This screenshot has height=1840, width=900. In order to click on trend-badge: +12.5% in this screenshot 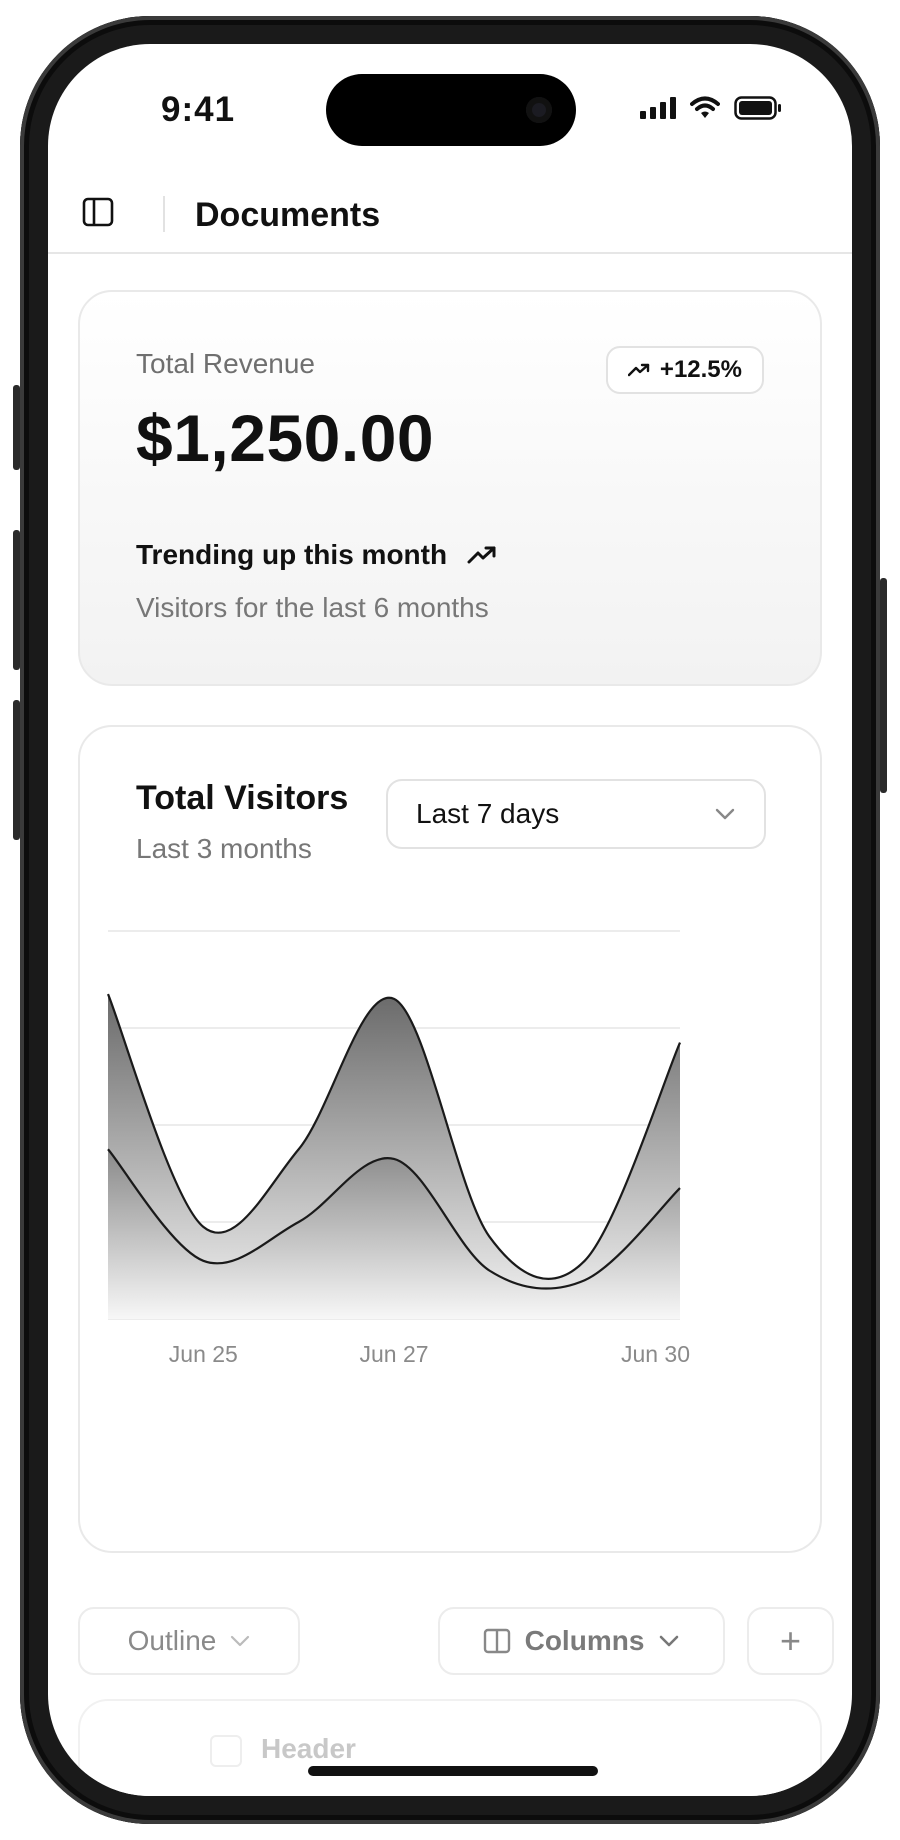, I will do `click(684, 370)`.